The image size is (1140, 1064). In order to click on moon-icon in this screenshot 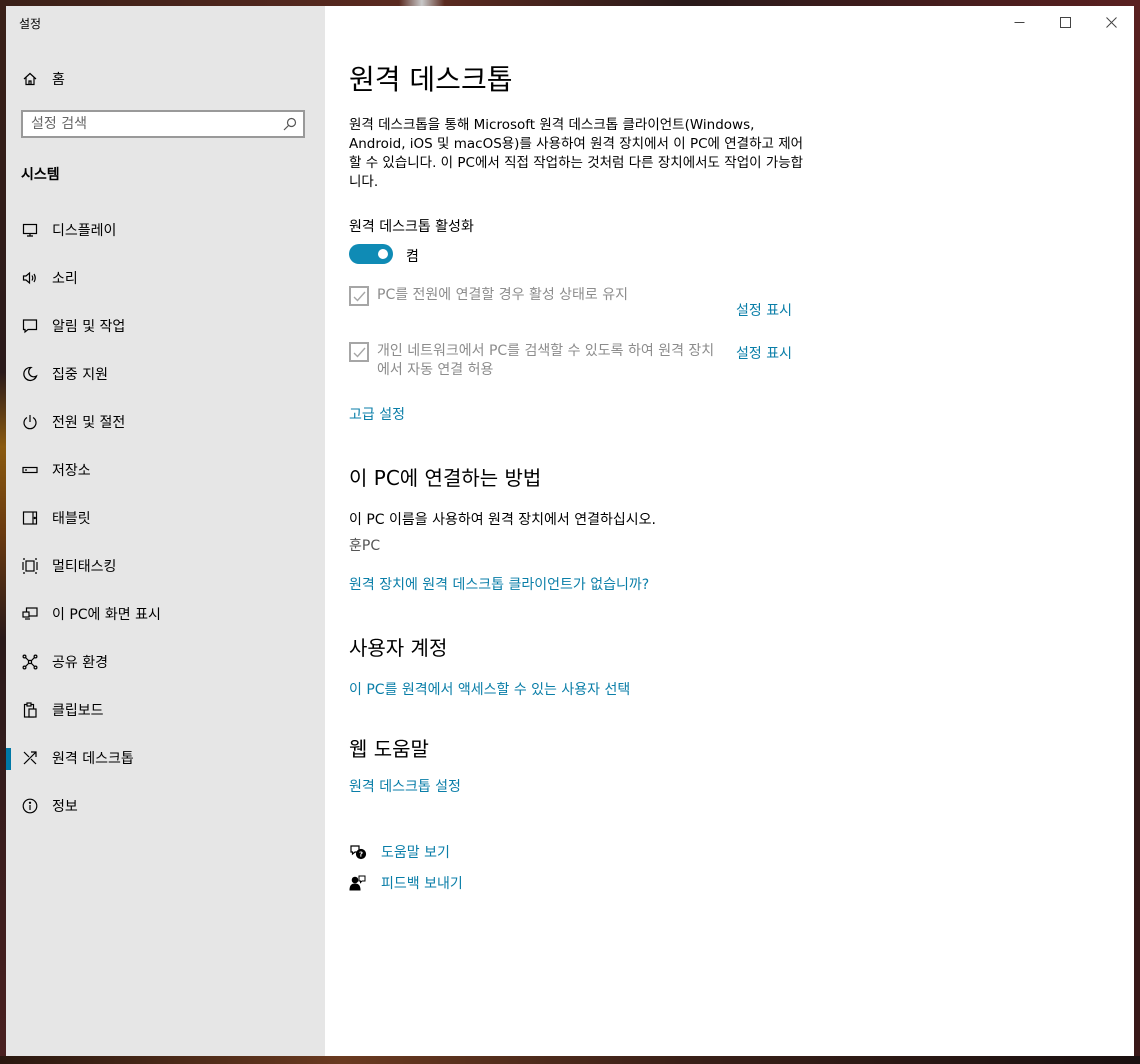, I will do `click(30, 374)`.